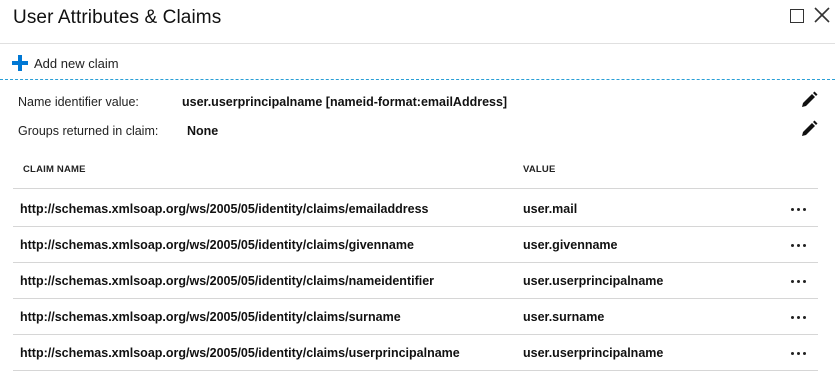 The height and width of the screenshot is (385, 835). What do you see at coordinates (417, 62) in the screenshot?
I see `command-bar: Add new claim` at bounding box center [417, 62].